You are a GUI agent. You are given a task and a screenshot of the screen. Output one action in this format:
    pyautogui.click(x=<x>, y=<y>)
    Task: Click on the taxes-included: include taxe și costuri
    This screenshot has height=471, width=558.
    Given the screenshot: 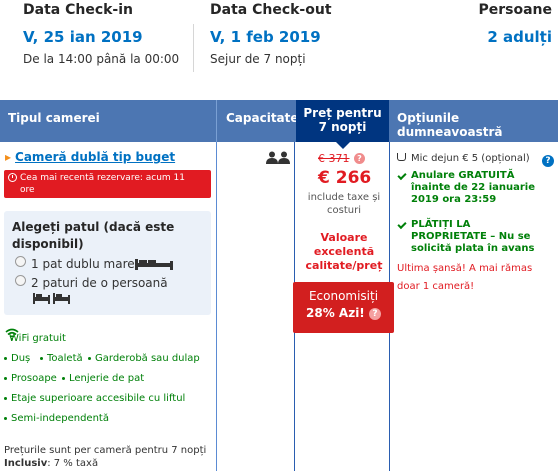 What is the action you would take?
    pyautogui.click(x=344, y=204)
    